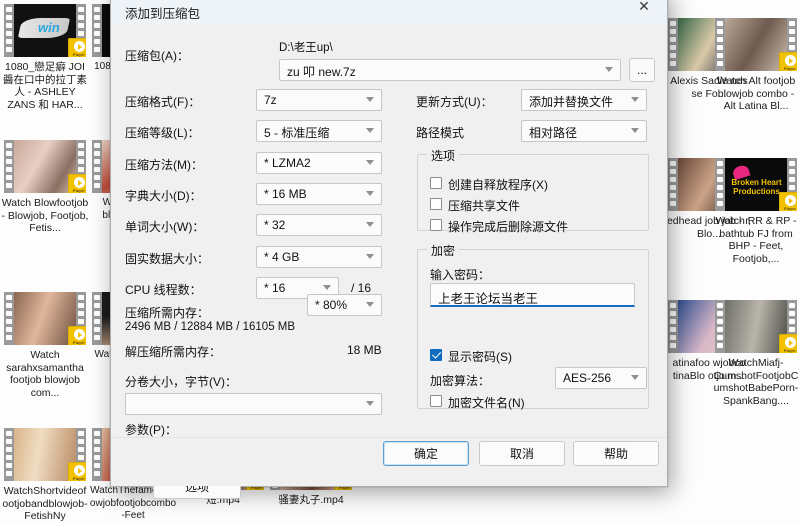  I want to click on close-icon: ✕, so click(644, 10).